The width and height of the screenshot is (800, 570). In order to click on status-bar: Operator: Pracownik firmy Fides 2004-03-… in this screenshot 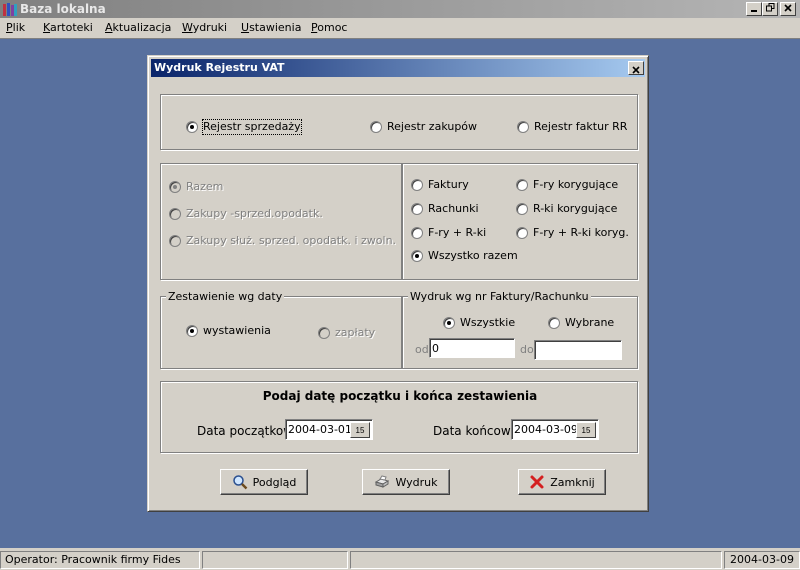, I will do `click(400, 559)`.